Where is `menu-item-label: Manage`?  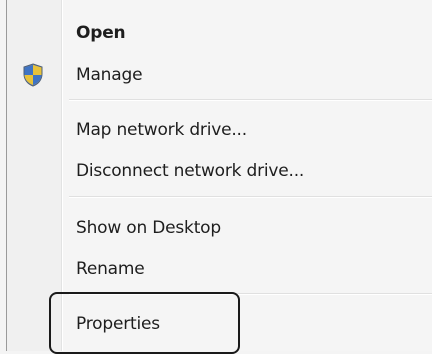
menu-item-label: Manage is located at coordinates (109, 75).